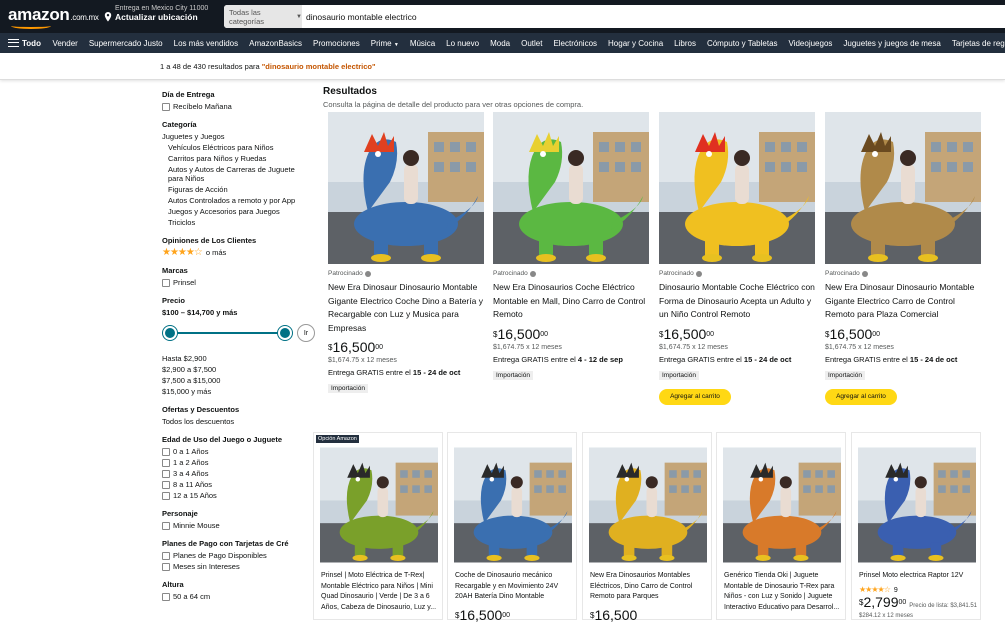 Image resolution: width=1005 pixels, height=623 pixels. Describe the element at coordinates (170, 333) in the screenshot. I see `slider-min-handle` at that location.